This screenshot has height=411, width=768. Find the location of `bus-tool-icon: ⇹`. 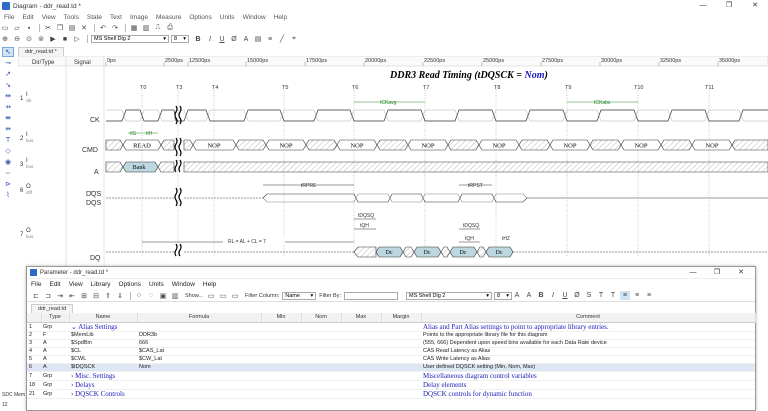

bus-tool-icon: ⇹ is located at coordinates (8, 96).